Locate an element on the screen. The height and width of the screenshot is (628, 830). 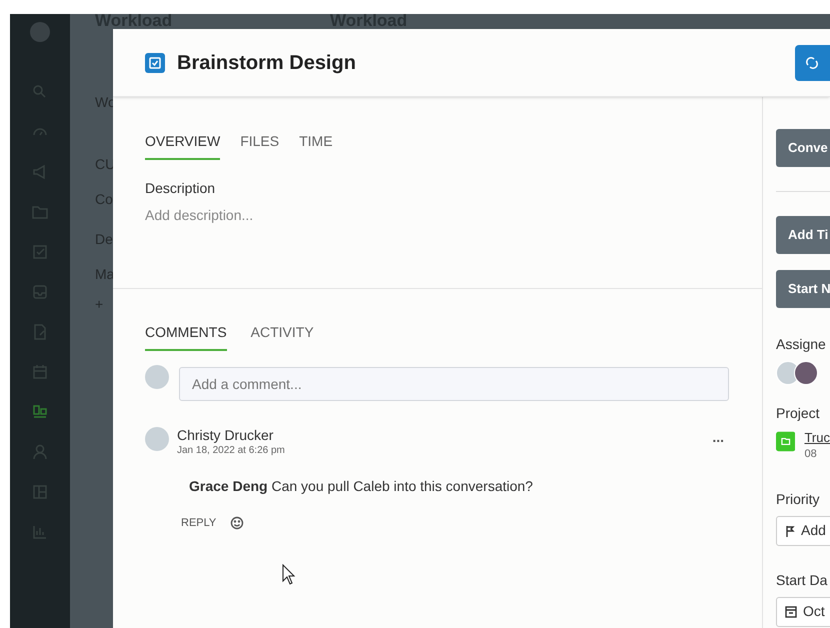
tab: ACTIVITY is located at coordinates (282, 336).